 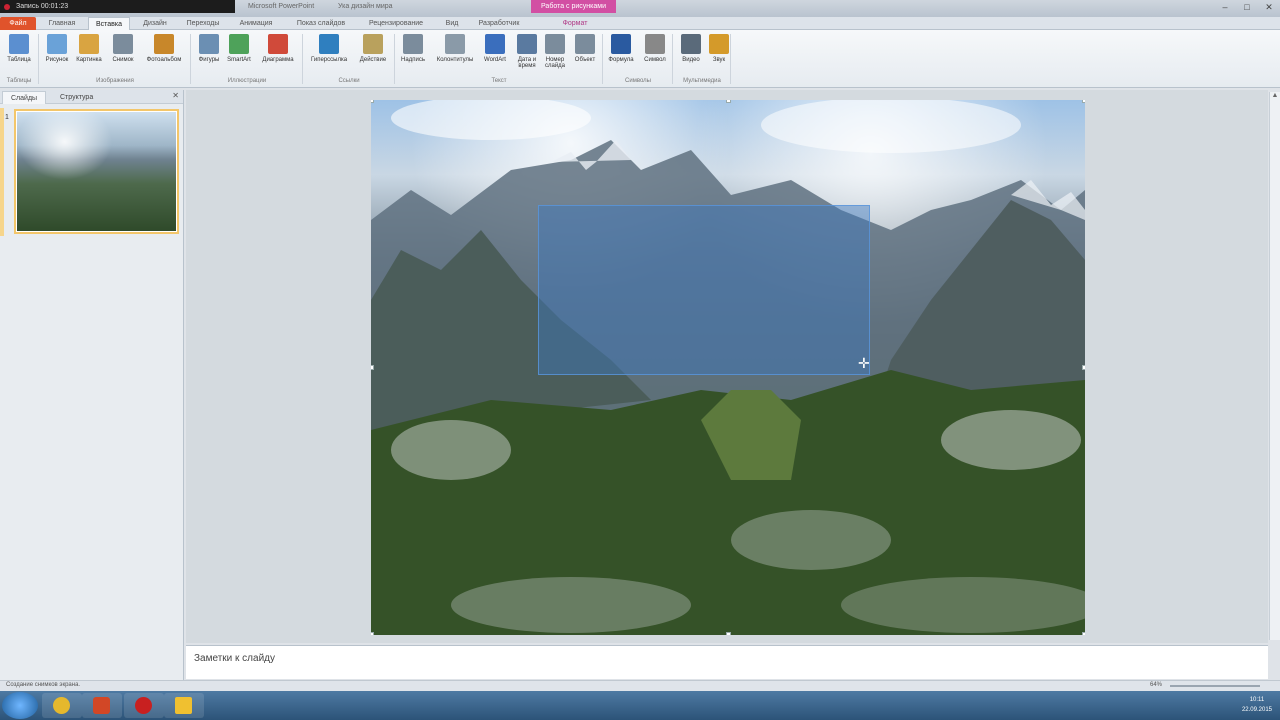 I want to click on taskbar-app-other, so click(x=184, y=705).